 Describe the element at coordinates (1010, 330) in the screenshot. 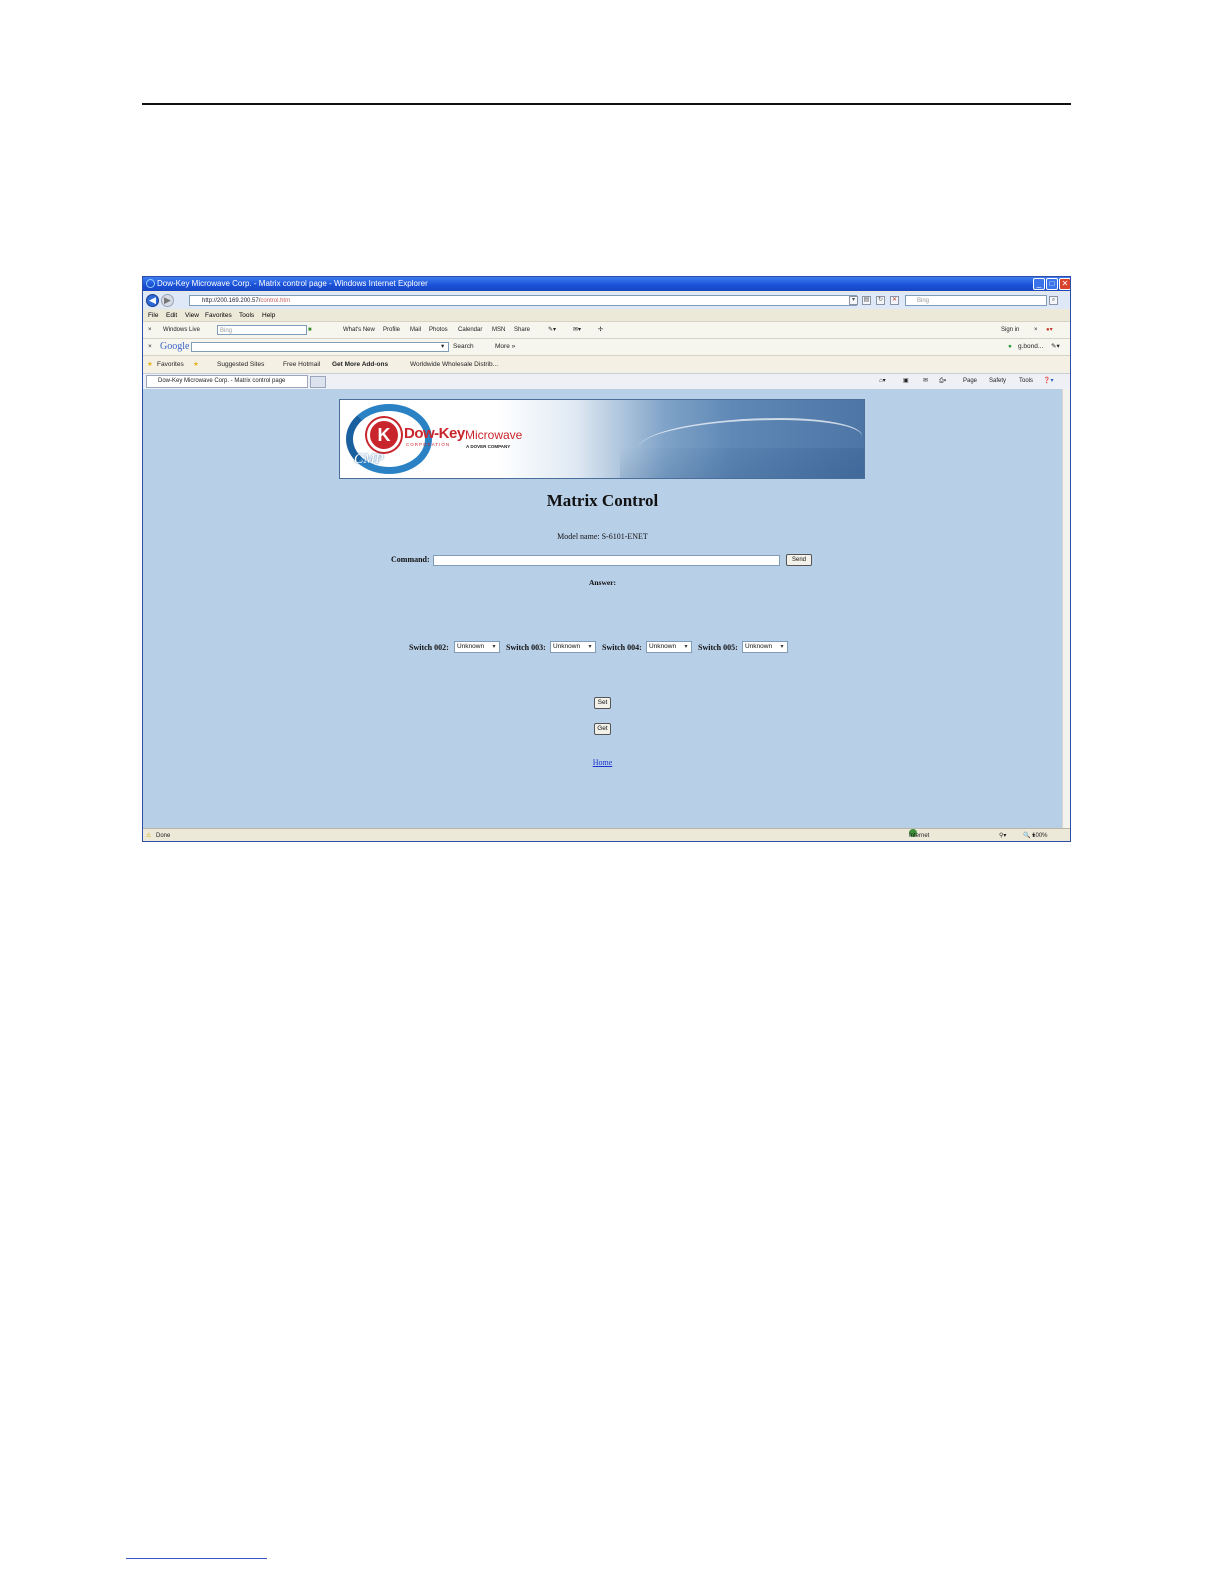

I see `sign-in-link: Sign in` at that location.